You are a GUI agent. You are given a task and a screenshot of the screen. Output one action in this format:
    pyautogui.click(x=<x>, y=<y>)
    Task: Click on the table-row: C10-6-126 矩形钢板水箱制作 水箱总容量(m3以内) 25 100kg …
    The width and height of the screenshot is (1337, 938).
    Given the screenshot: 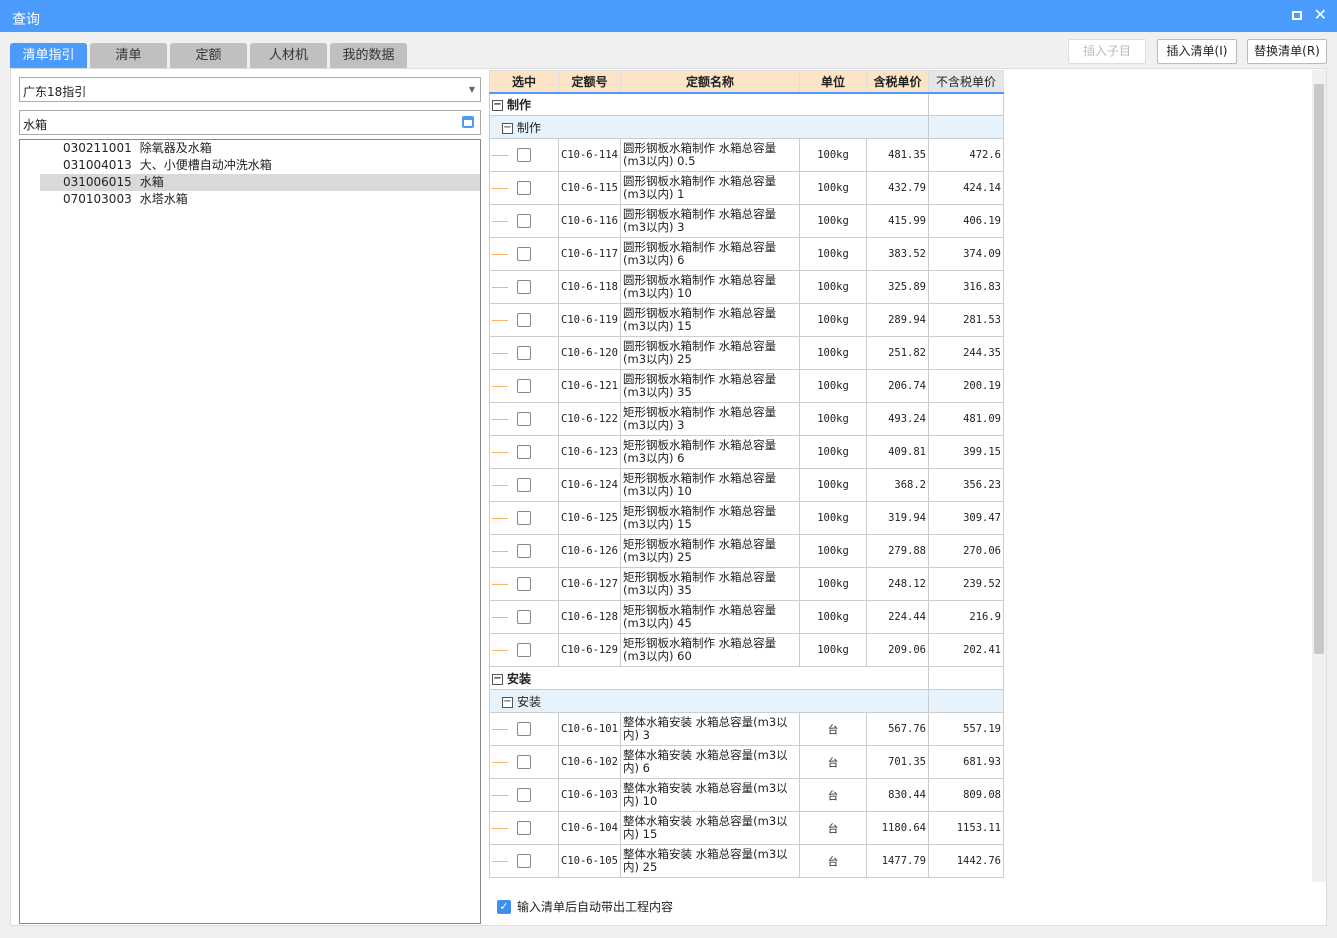 What is the action you would take?
    pyautogui.click(x=746, y=551)
    